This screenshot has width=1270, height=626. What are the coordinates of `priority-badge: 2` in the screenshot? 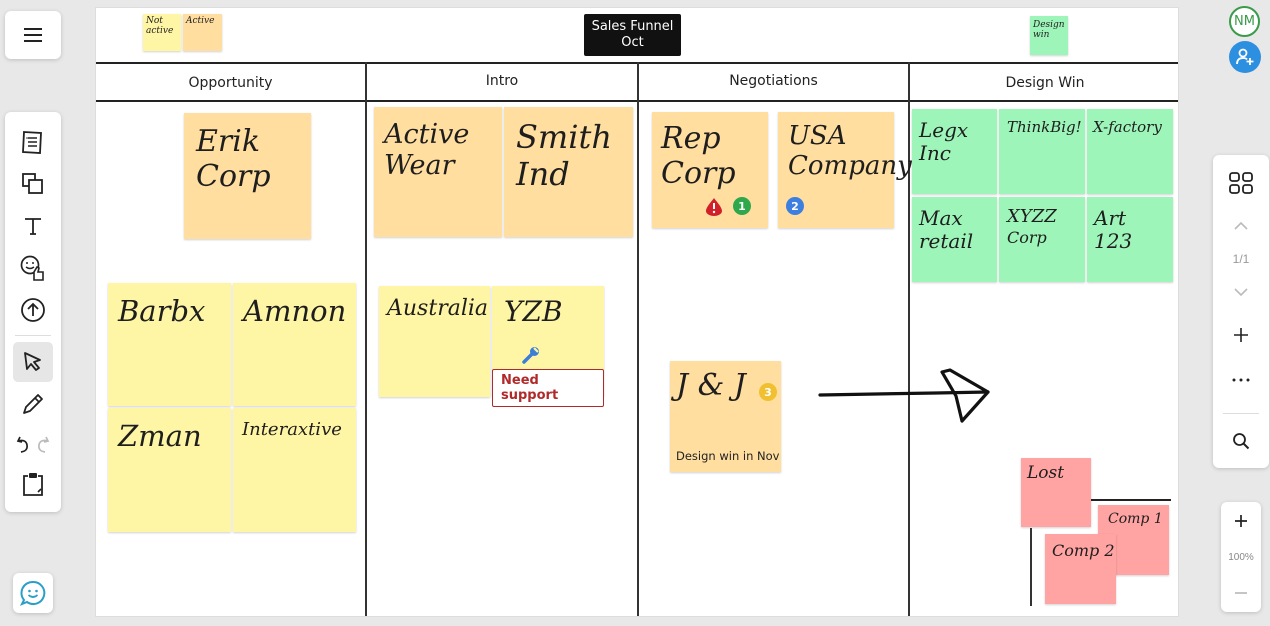 It's located at (795, 206).